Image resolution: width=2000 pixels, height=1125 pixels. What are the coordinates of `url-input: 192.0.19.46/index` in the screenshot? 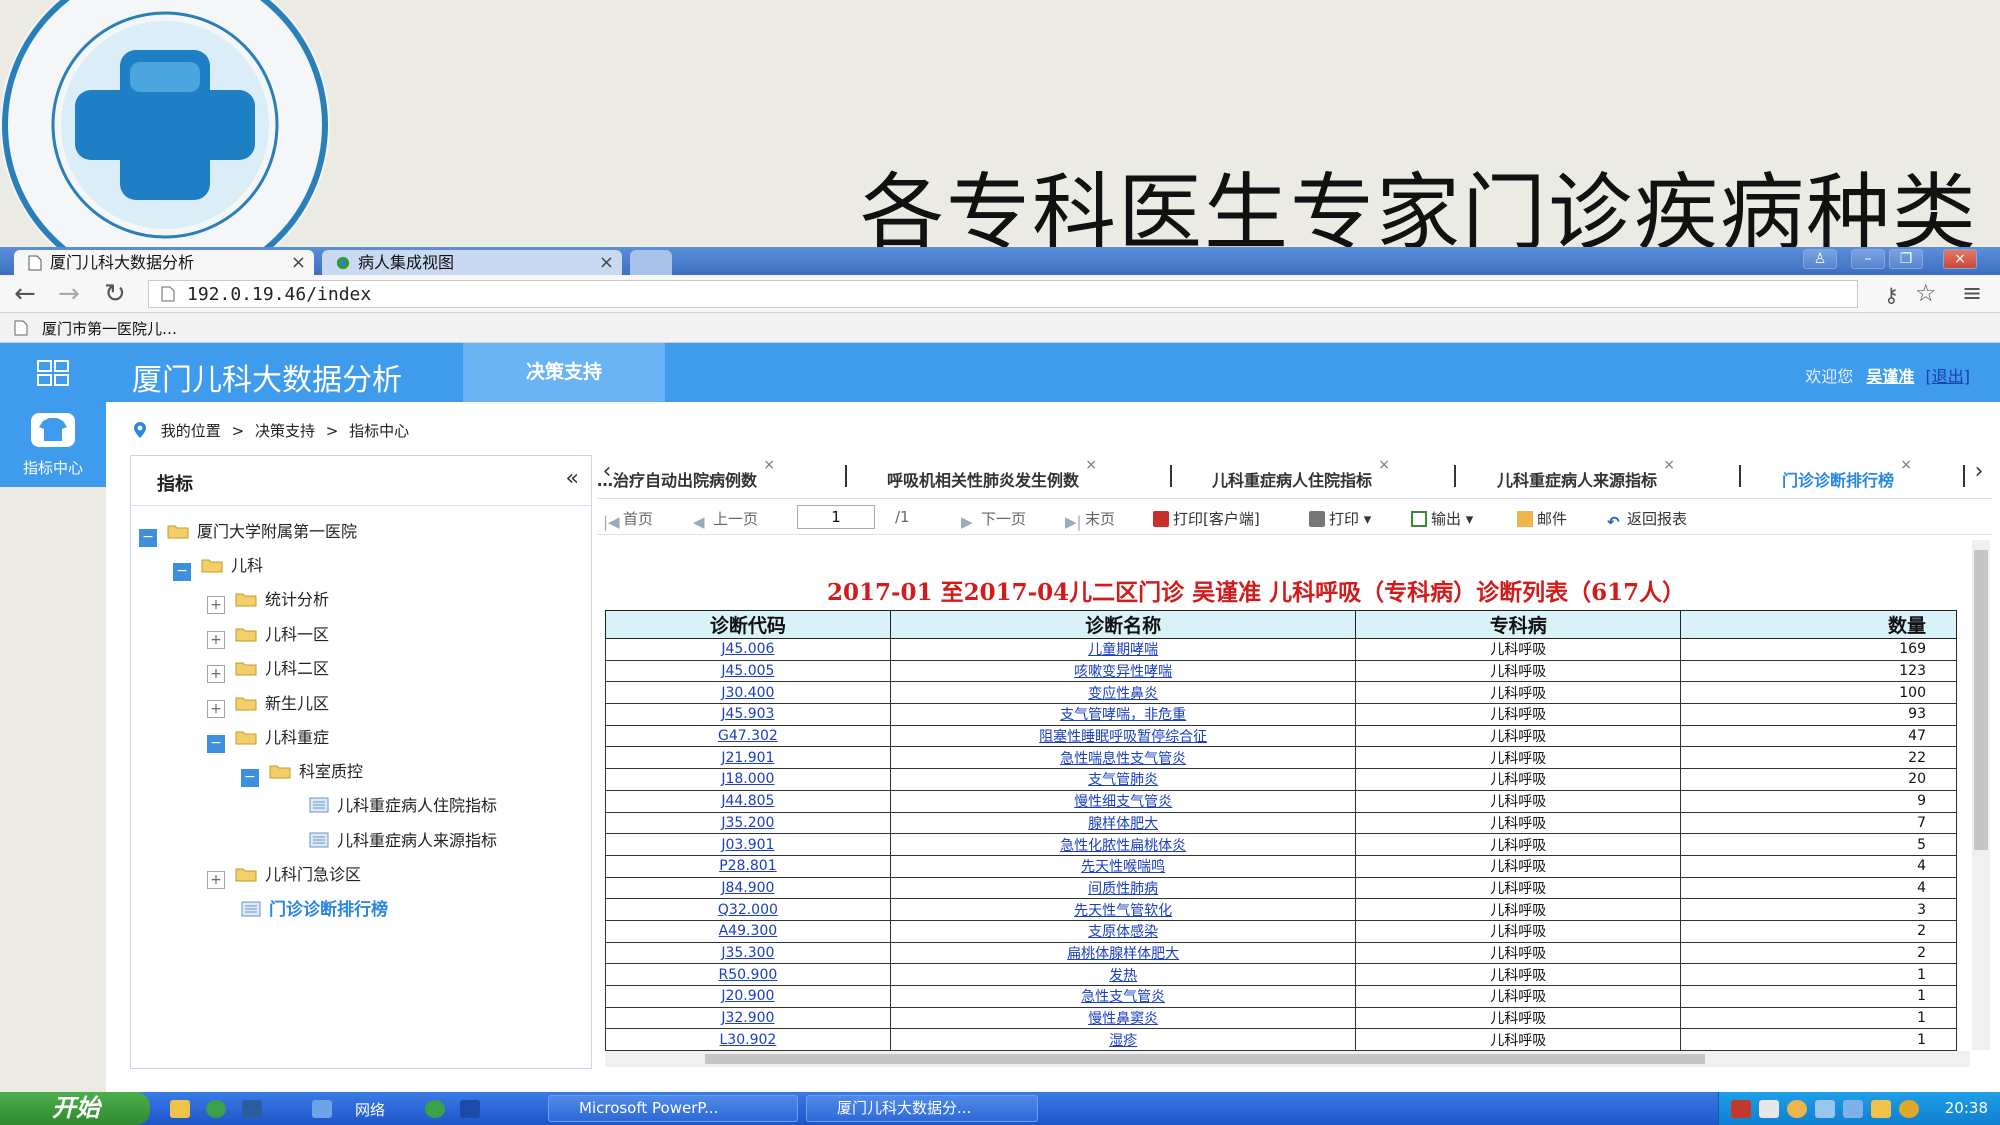 It's located at (1003, 294).